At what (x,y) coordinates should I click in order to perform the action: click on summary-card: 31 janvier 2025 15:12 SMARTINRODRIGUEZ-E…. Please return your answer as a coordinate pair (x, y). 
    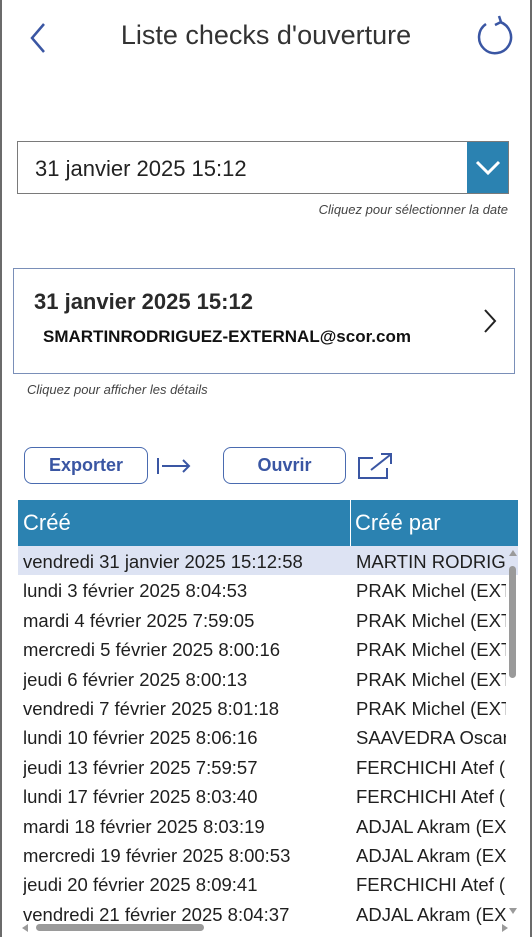
    Looking at the image, I should click on (264, 321).